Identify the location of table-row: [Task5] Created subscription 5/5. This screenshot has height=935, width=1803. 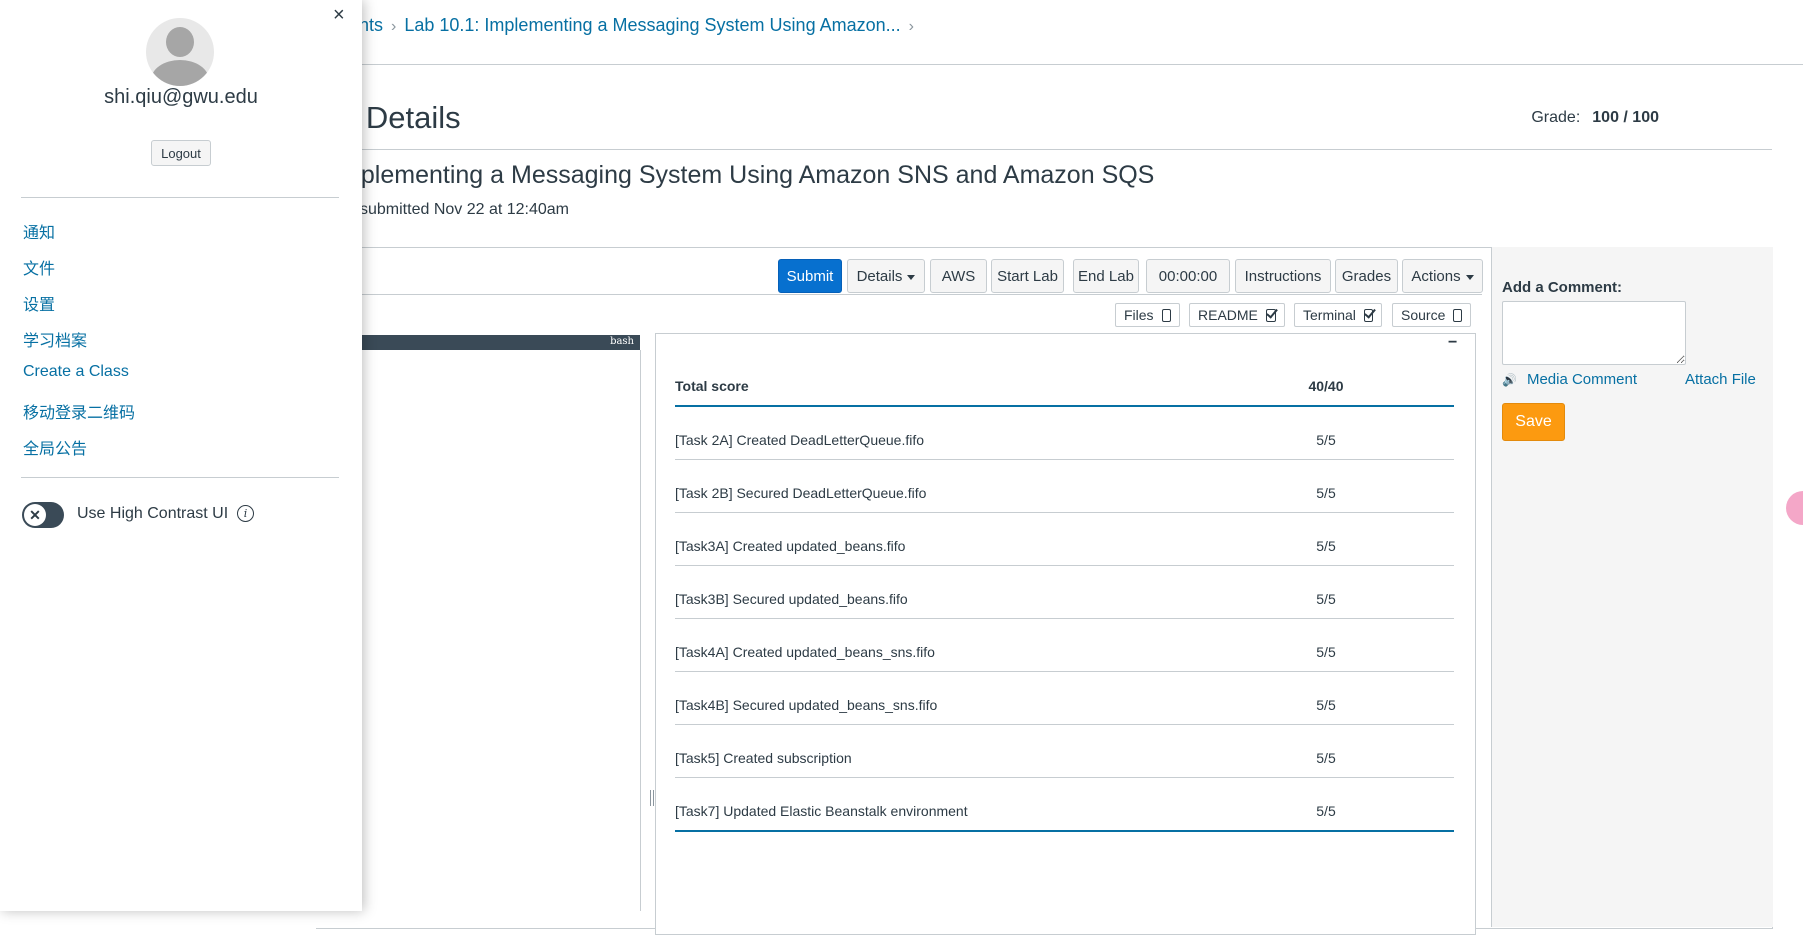
(1064, 751).